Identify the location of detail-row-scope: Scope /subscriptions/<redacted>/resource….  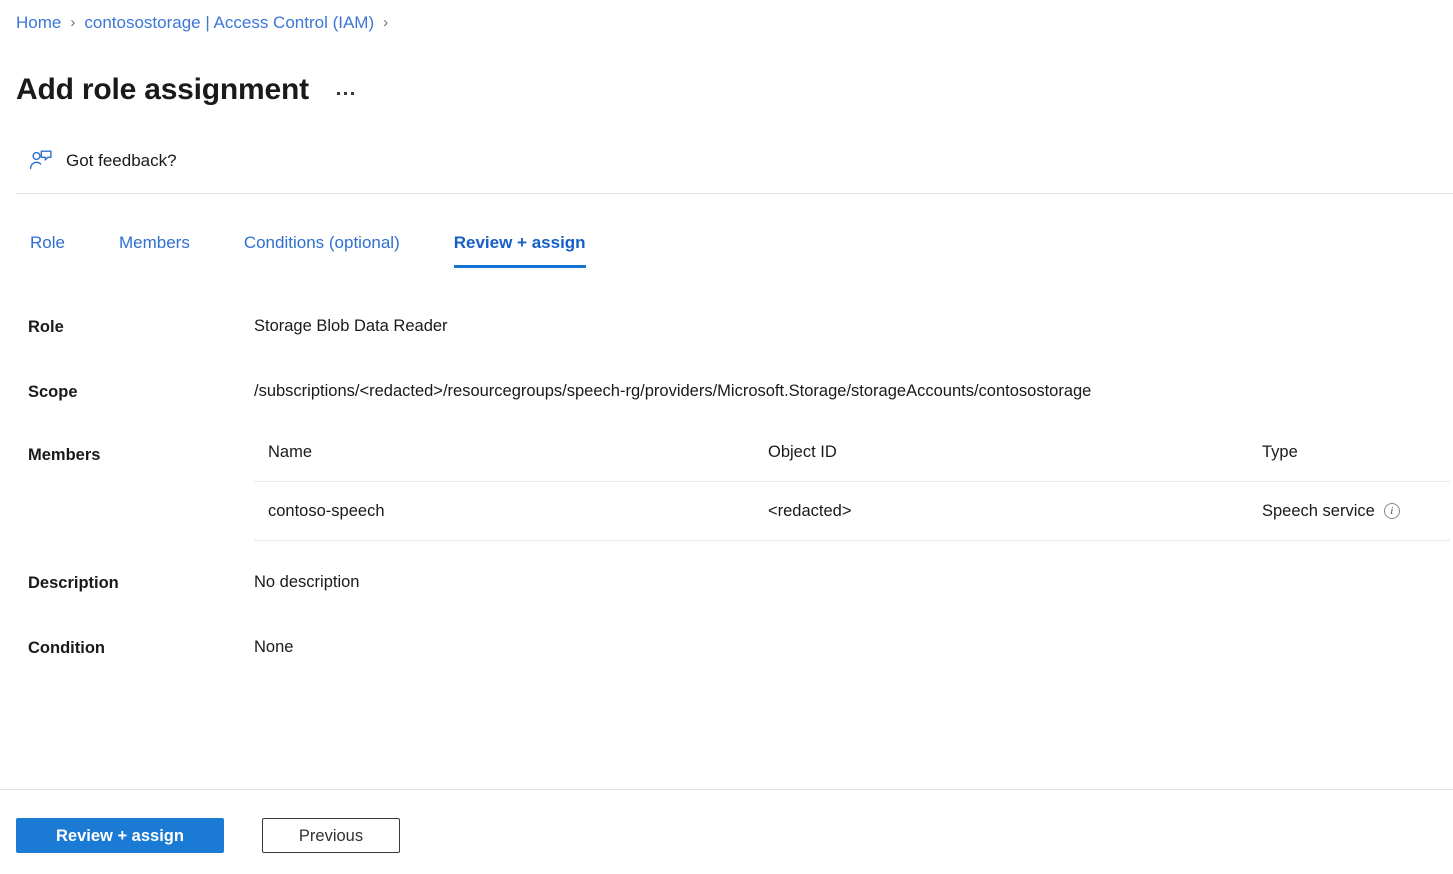
(738, 391).